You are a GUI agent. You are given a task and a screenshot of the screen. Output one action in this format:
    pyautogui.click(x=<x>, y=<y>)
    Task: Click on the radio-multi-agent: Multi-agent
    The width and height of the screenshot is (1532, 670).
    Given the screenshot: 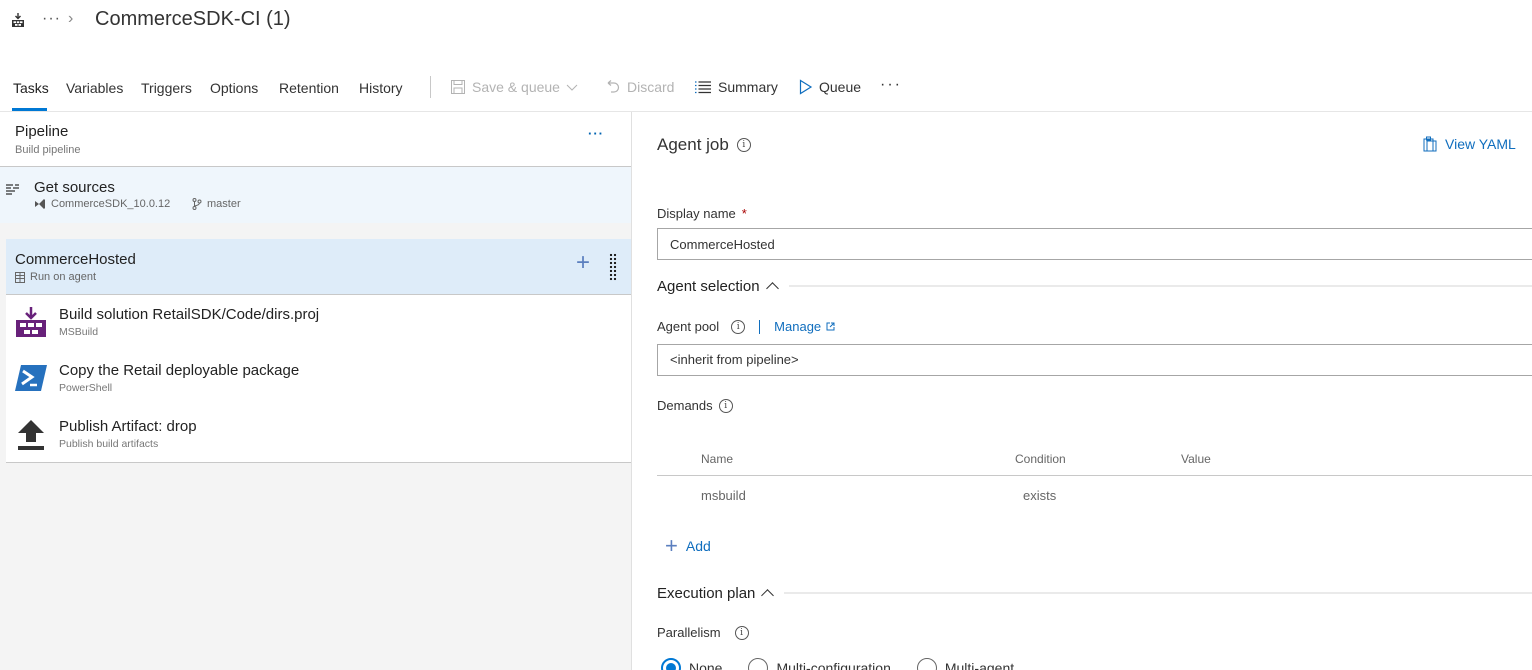 What is the action you would take?
    pyautogui.click(x=965, y=664)
    